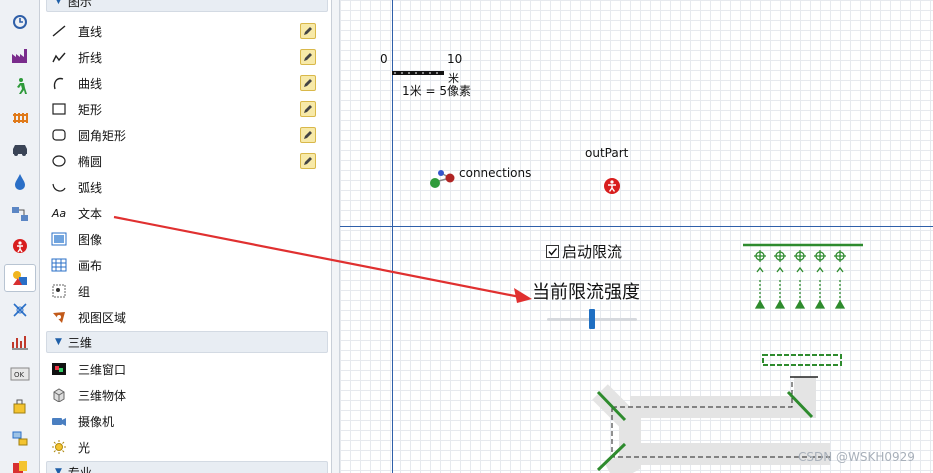  What do you see at coordinates (59, 317) in the screenshot?
I see `viewarea-icon` at bounding box center [59, 317].